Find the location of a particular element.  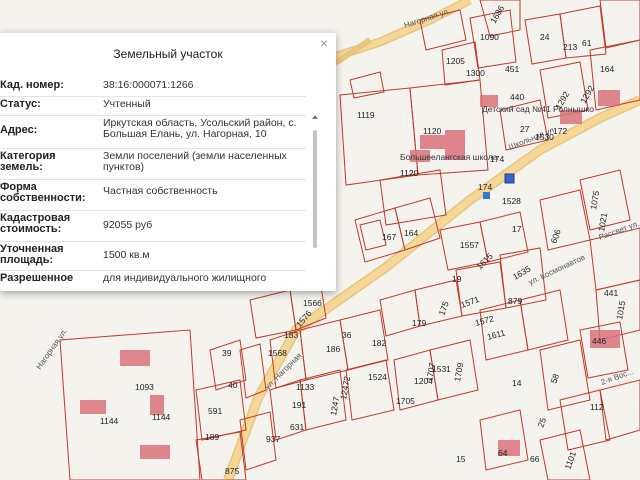

row-value: Учтенный is located at coordinates (127, 104).